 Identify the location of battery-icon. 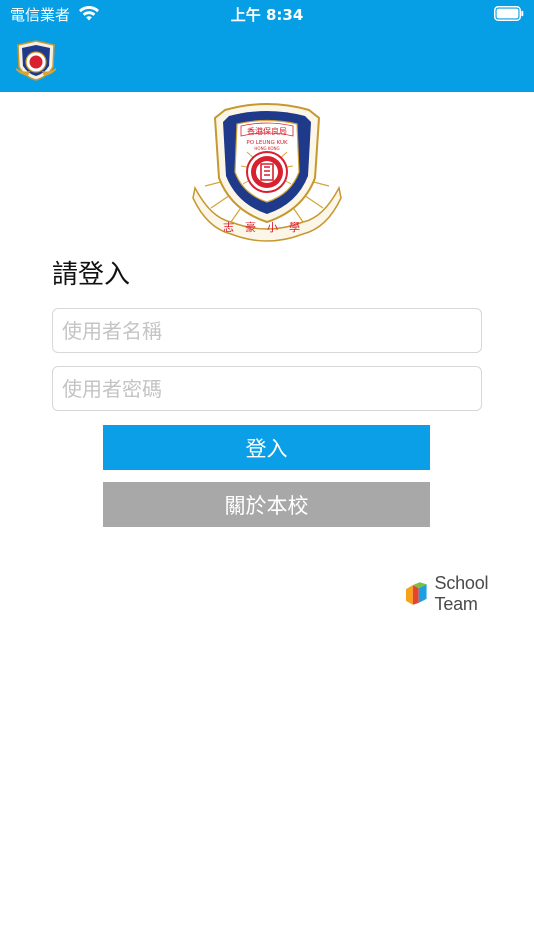
(509, 13).